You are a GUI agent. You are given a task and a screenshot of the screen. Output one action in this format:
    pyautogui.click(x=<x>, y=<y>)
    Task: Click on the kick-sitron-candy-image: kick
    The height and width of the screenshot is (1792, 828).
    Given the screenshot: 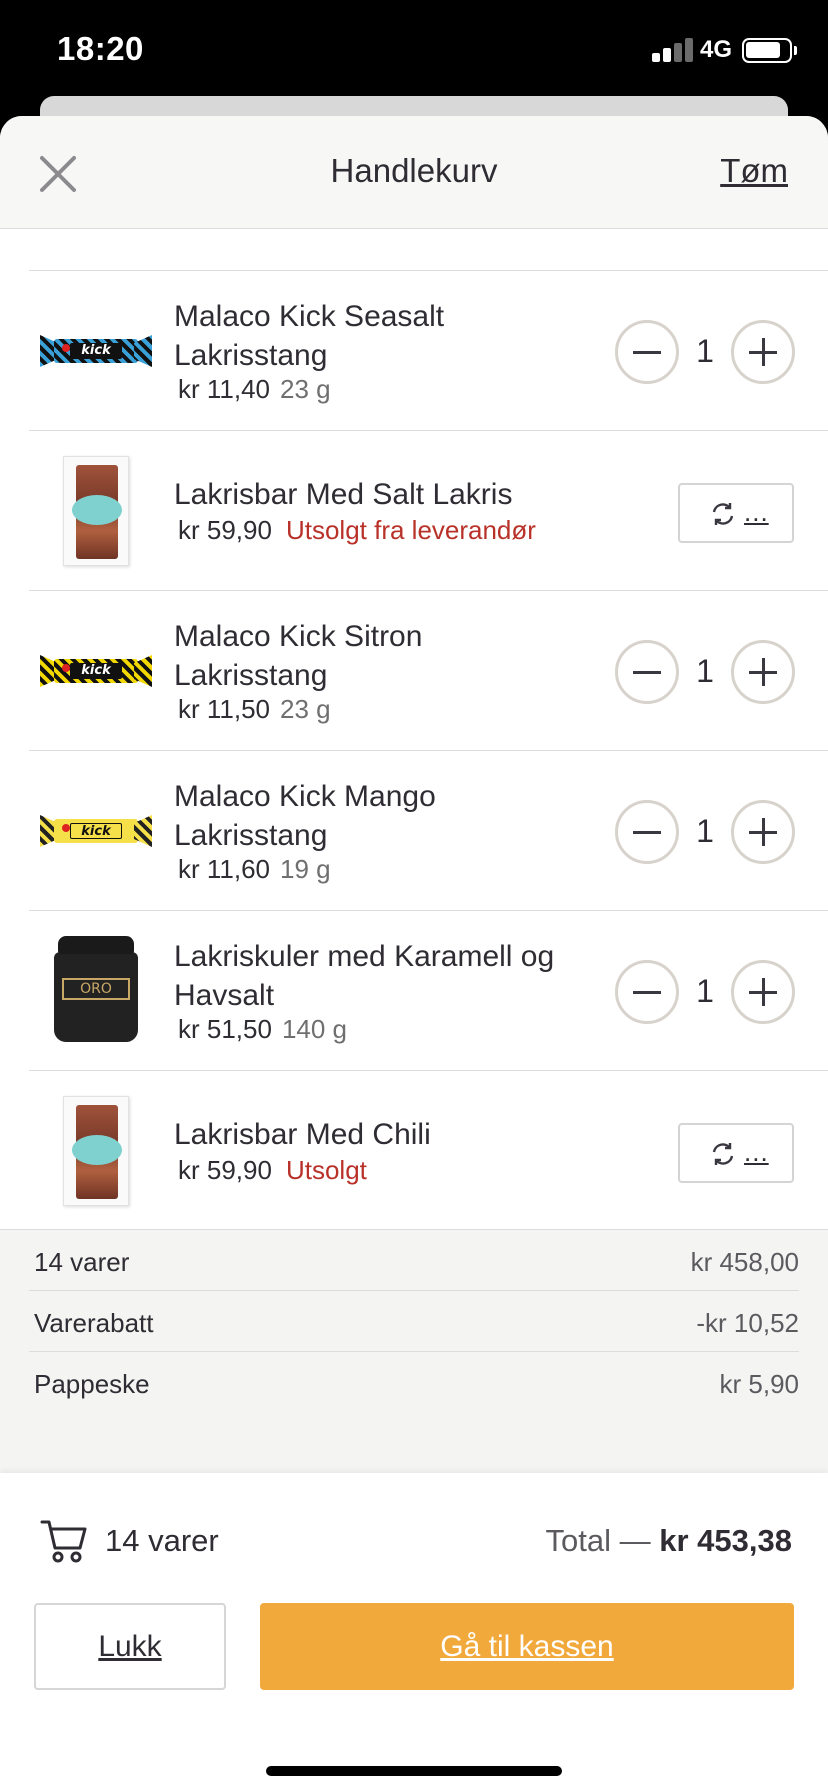 What is the action you would take?
    pyautogui.click(x=96, y=671)
    